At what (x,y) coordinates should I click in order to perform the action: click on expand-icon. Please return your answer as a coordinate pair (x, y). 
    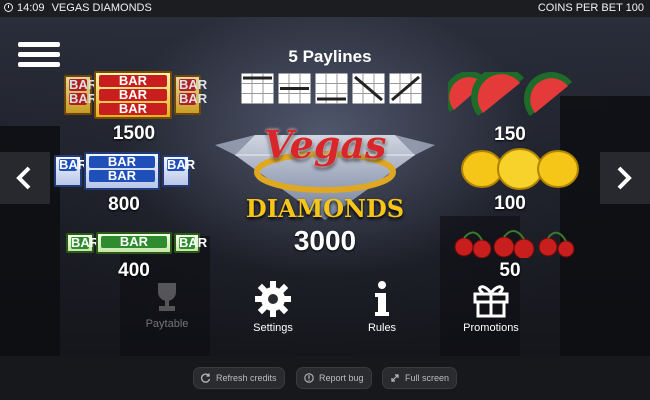
    Looking at the image, I should click on (395, 378).